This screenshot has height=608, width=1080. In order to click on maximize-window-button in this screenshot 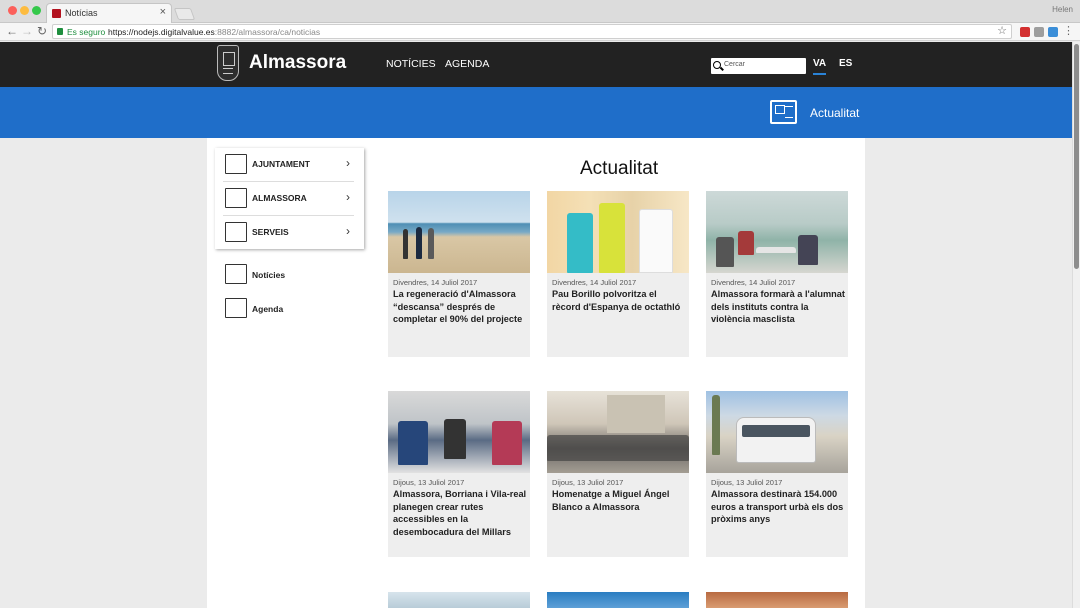, I will do `click(36, 10)`.